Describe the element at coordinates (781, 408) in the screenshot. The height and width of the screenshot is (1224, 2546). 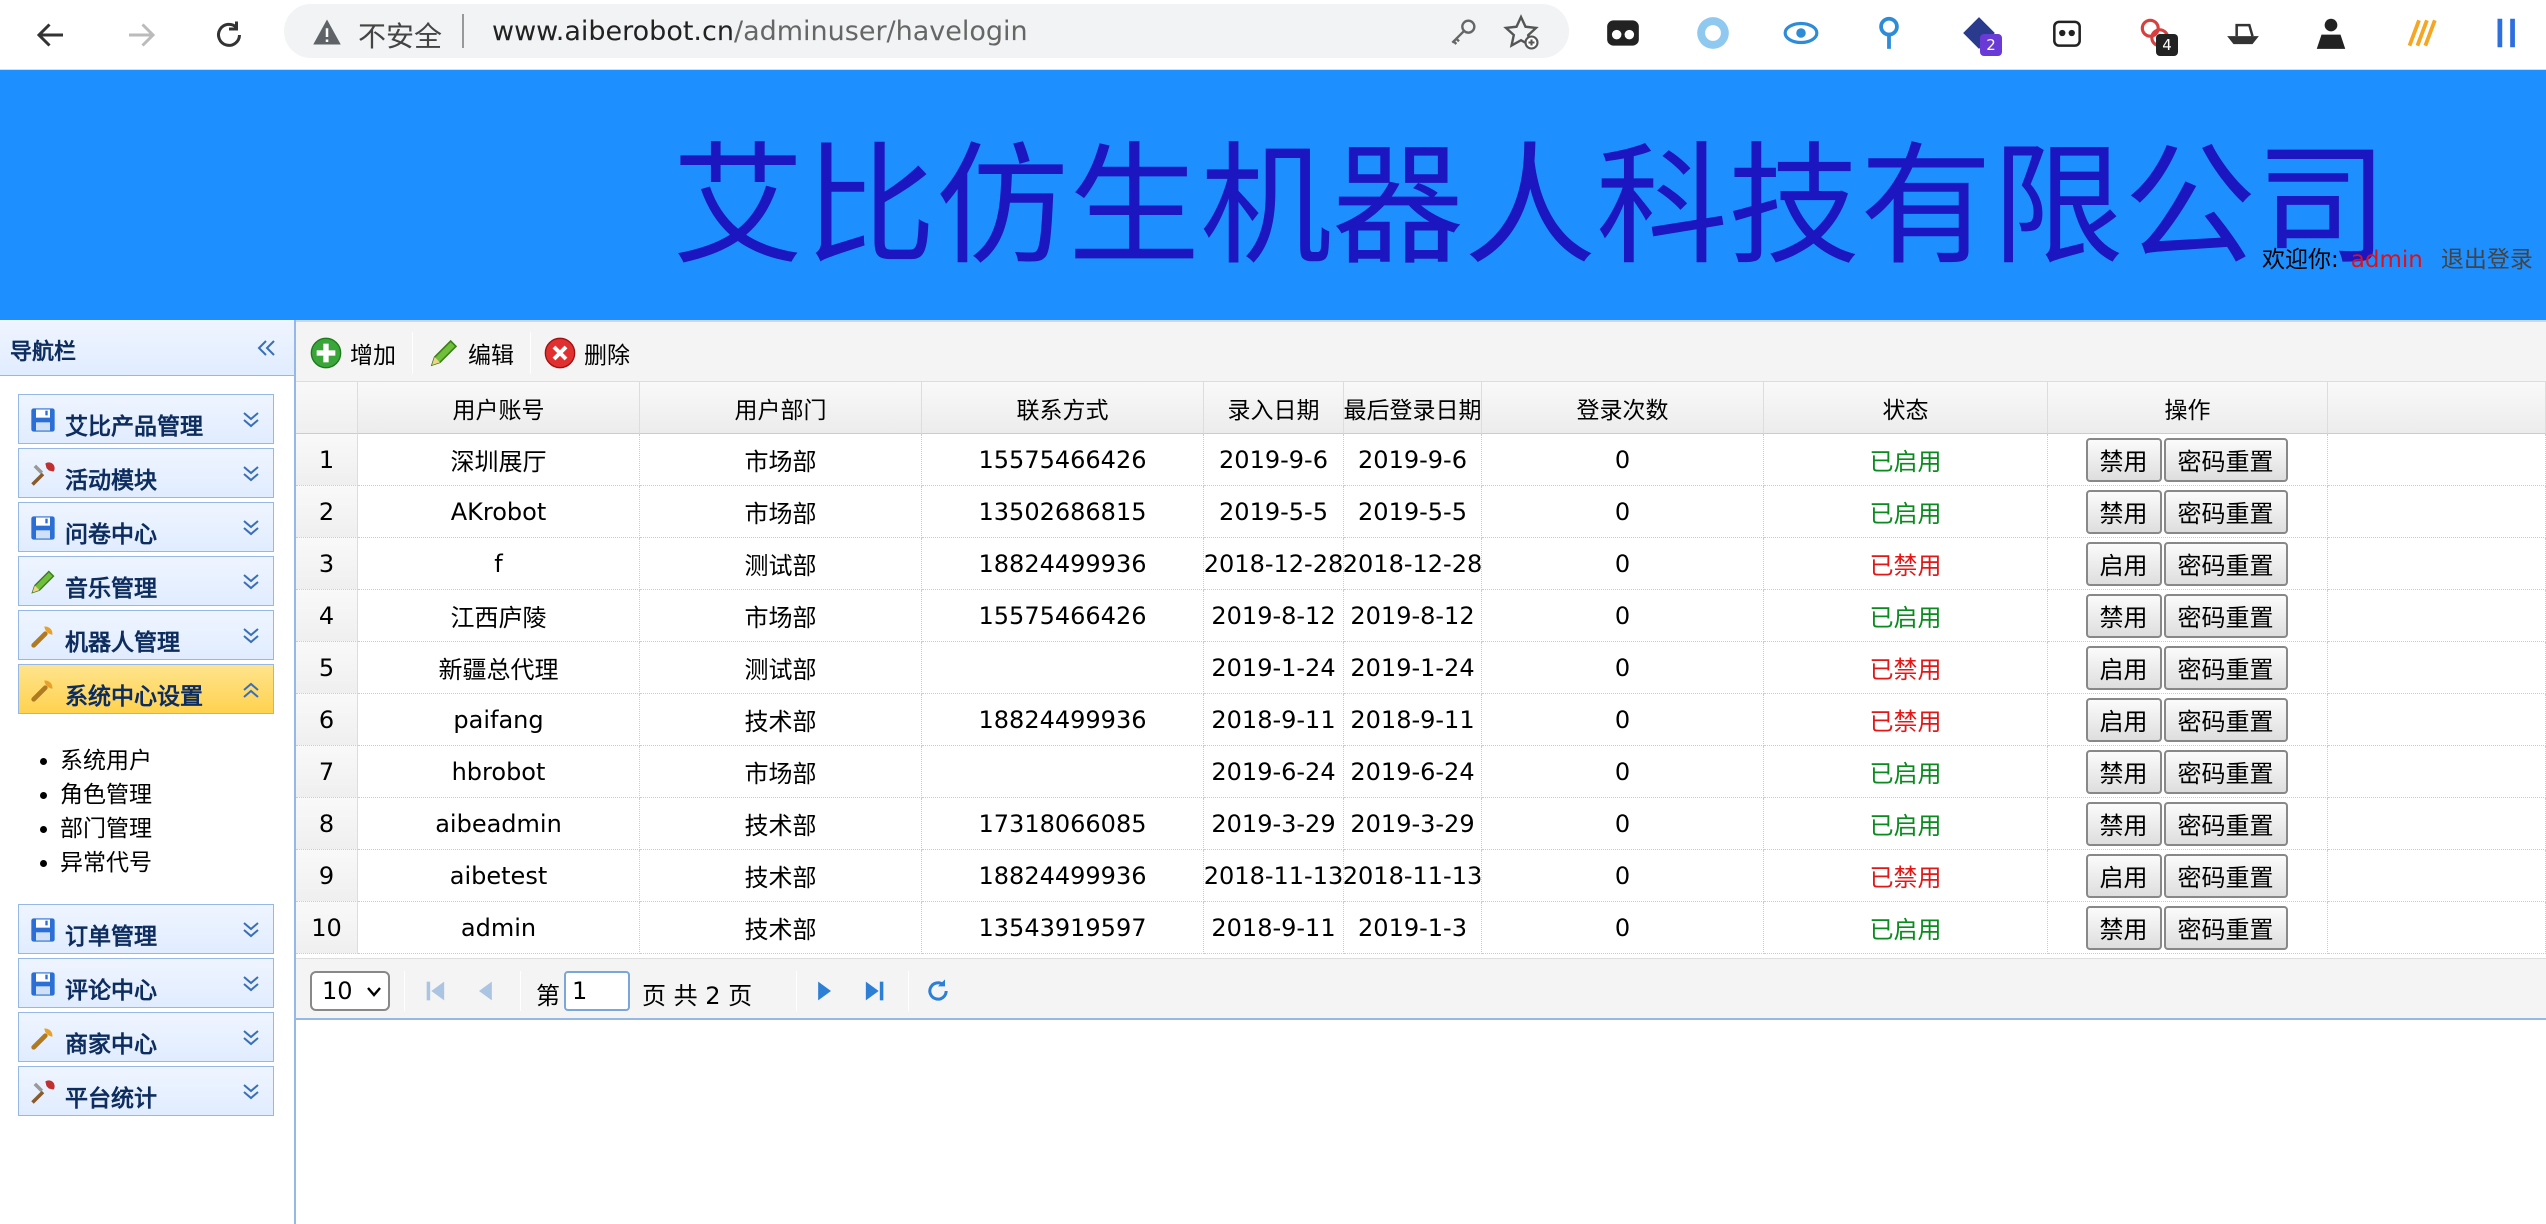
I see `column-header: 用户部门` at that location.